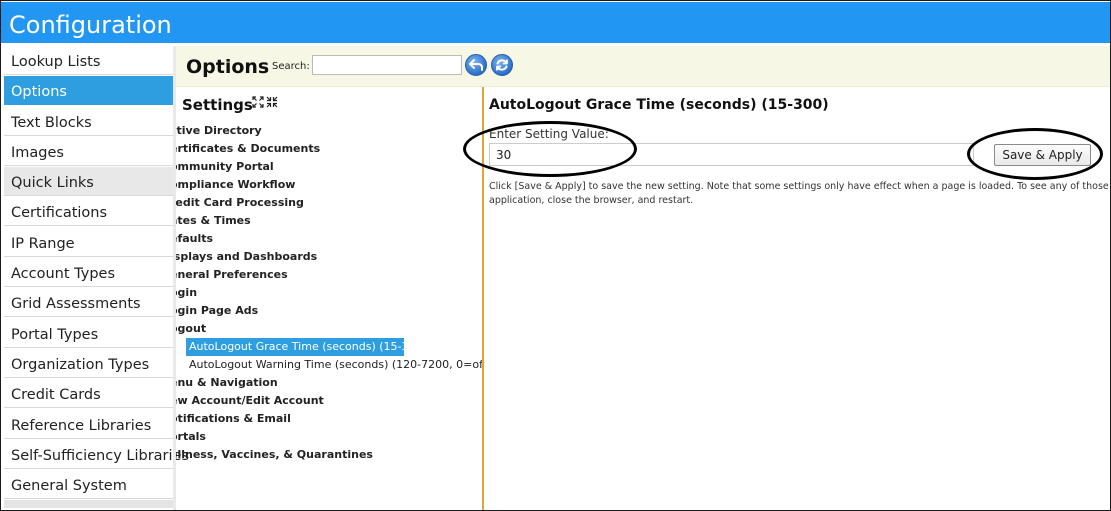 The width and height of the screenshot is (1111, 511). What do you see at coordinates (555, 22) in the screenshot?
I see `window-title: Configuration` at bounding box center [555, 22].